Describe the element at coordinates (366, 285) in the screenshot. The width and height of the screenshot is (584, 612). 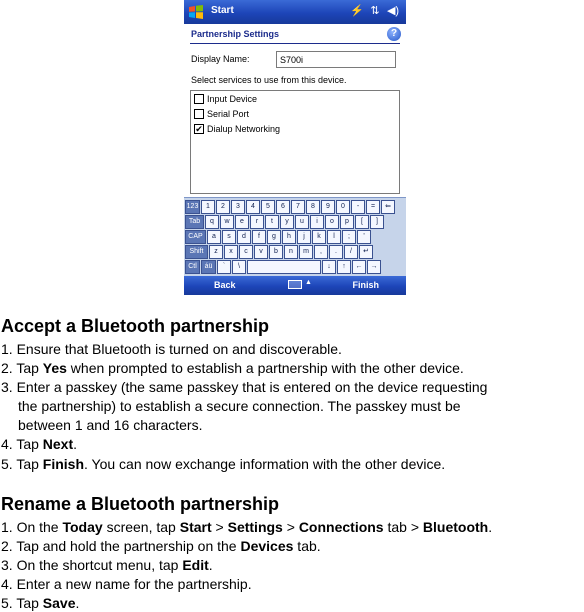
I see `finish-softkey: Finish` at that location.